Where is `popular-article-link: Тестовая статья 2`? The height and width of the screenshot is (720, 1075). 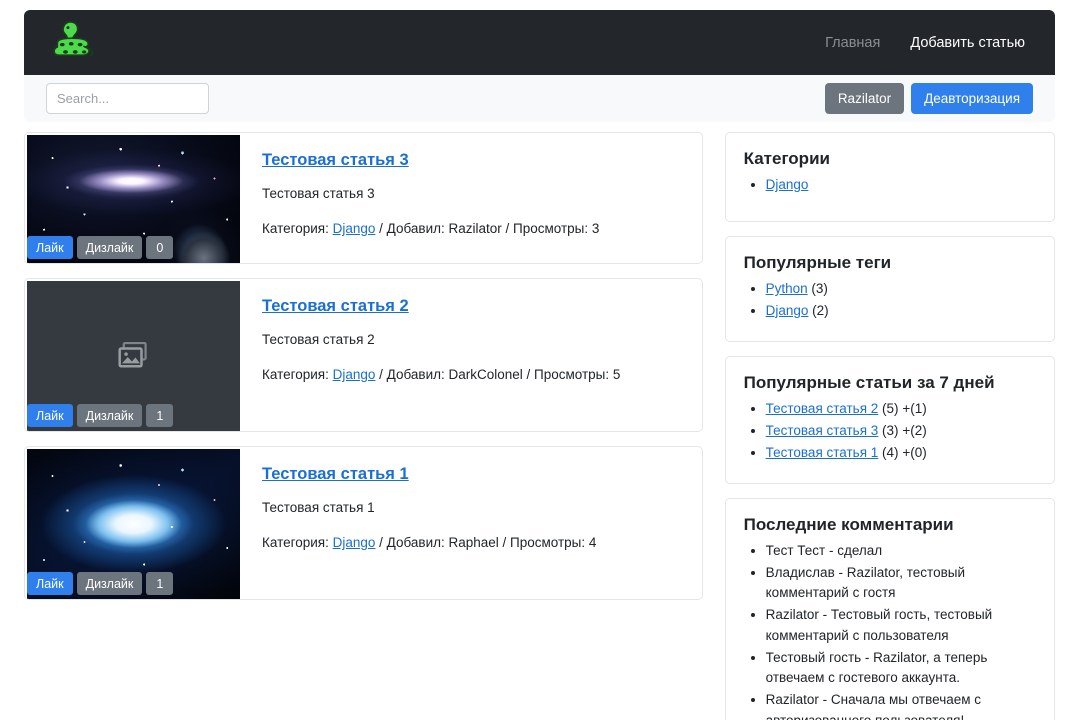
popular-article-link: Тестовая статья 2 is located at coordinates (822, 408).